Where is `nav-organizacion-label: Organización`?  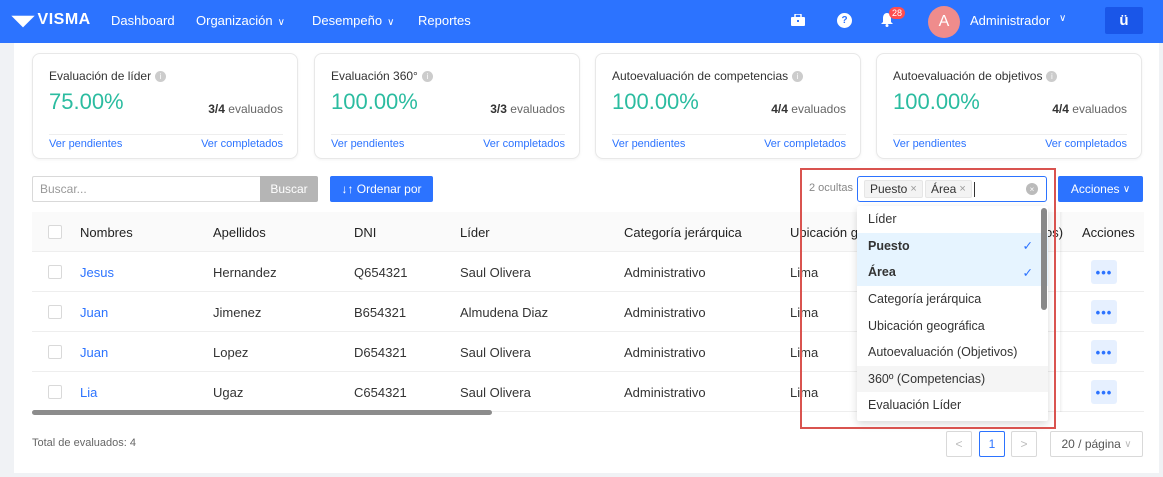
nav-organizacion-label: Organización is located at coordinates (234, 20).